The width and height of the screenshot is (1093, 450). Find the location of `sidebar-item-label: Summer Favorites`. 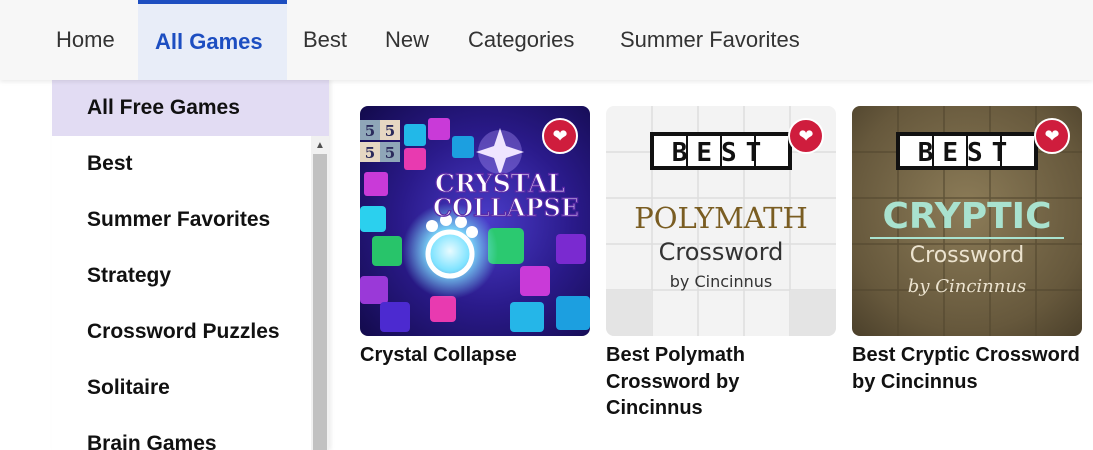

sidebar-item-label: Summer Favorites is located at coordinates (179, 219).